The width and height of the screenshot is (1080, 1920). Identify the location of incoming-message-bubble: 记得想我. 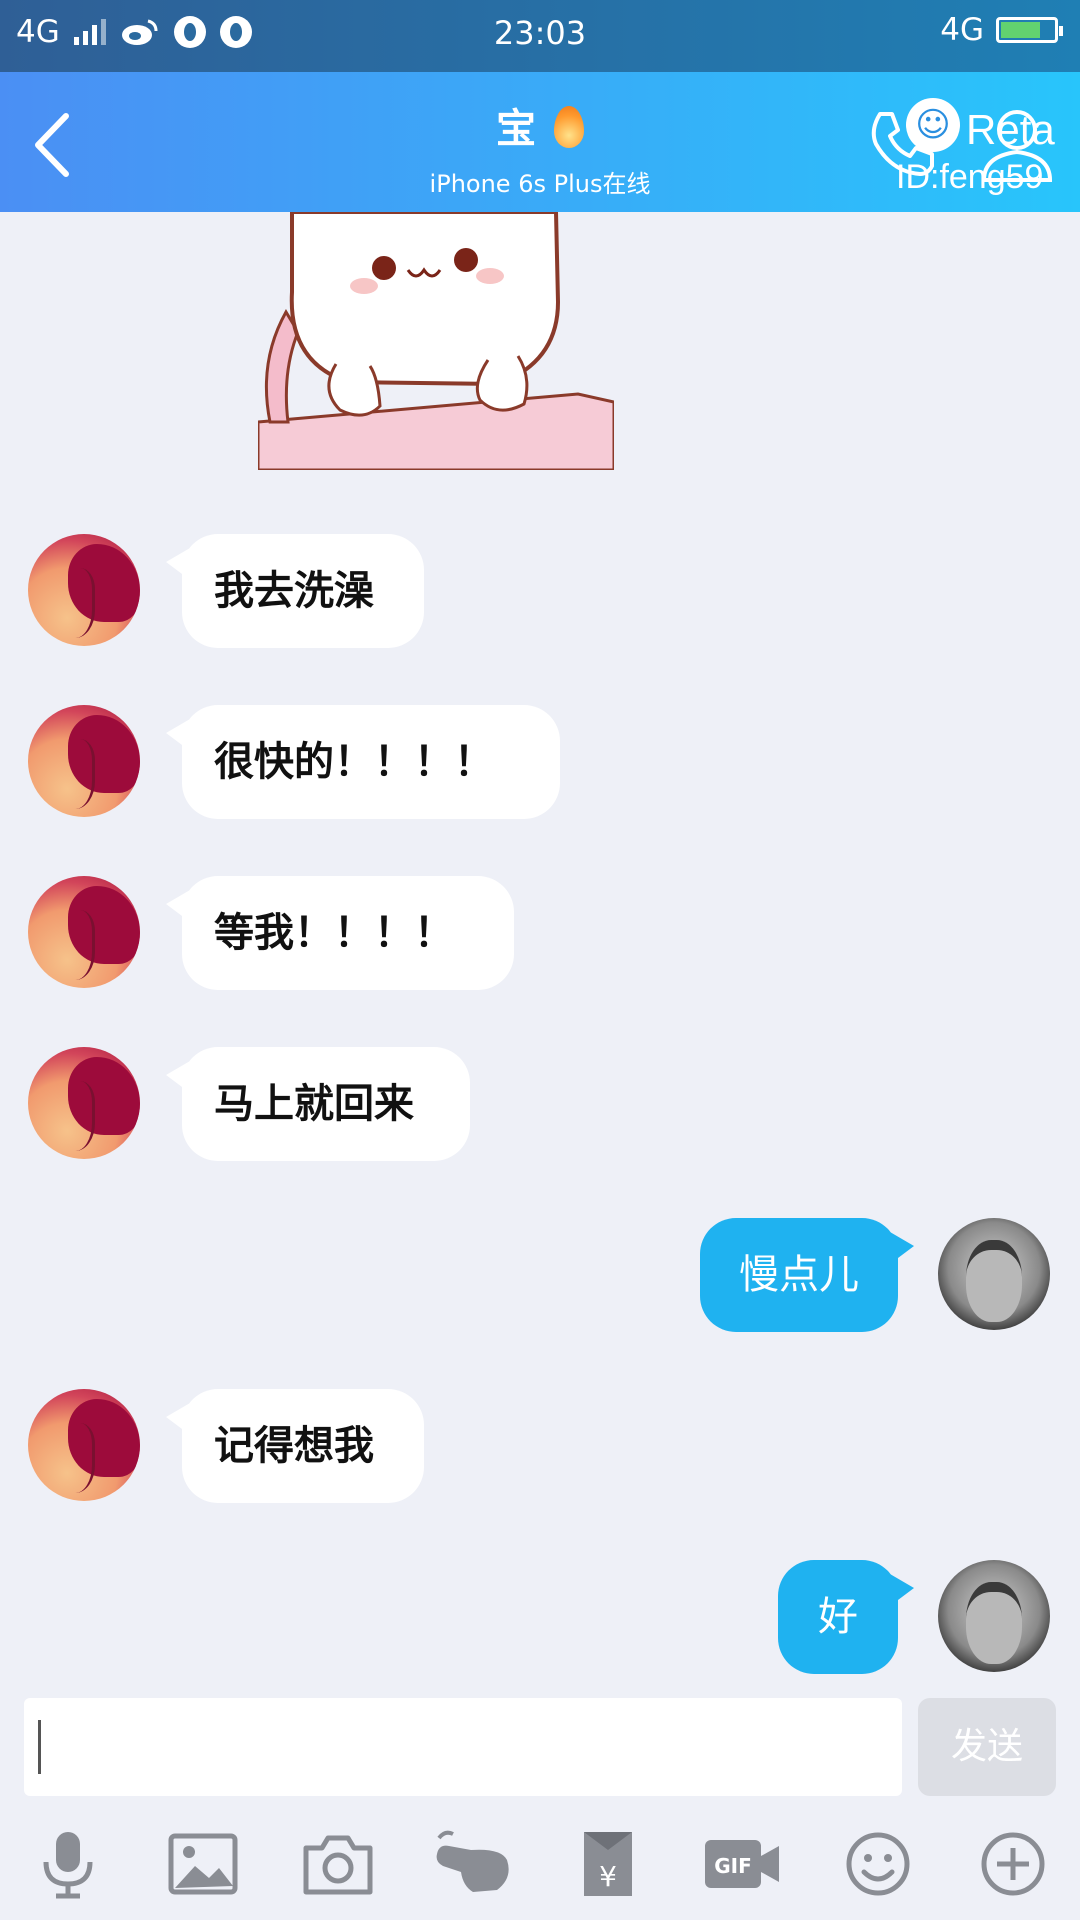
(295, 1446).